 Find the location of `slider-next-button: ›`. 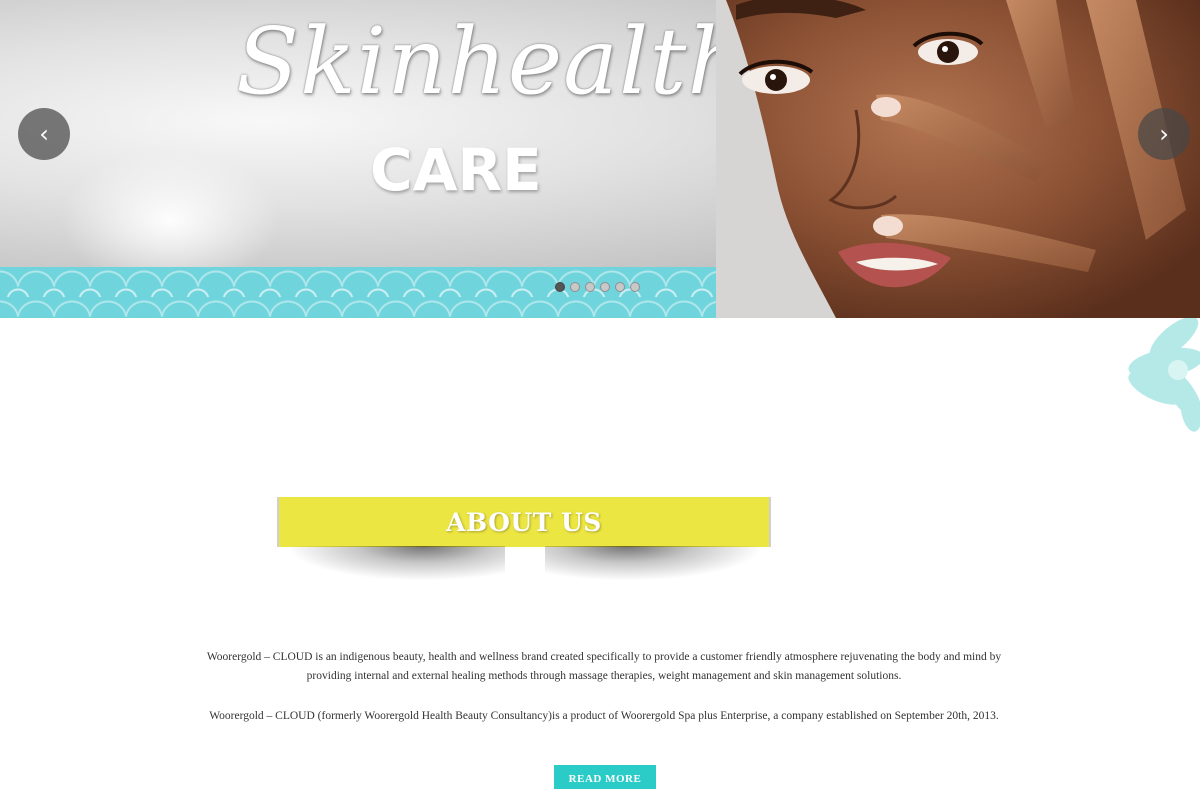

slider-next-button: › is located at coordinates (1164, 134).